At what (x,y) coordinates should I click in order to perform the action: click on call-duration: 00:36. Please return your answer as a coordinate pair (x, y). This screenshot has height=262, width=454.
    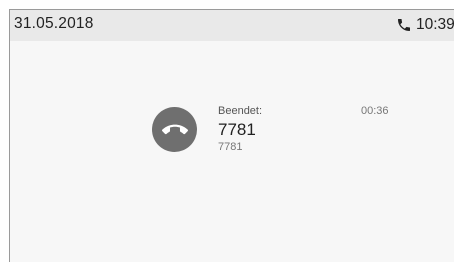
    Looking at the image, I should click on (375, 111).